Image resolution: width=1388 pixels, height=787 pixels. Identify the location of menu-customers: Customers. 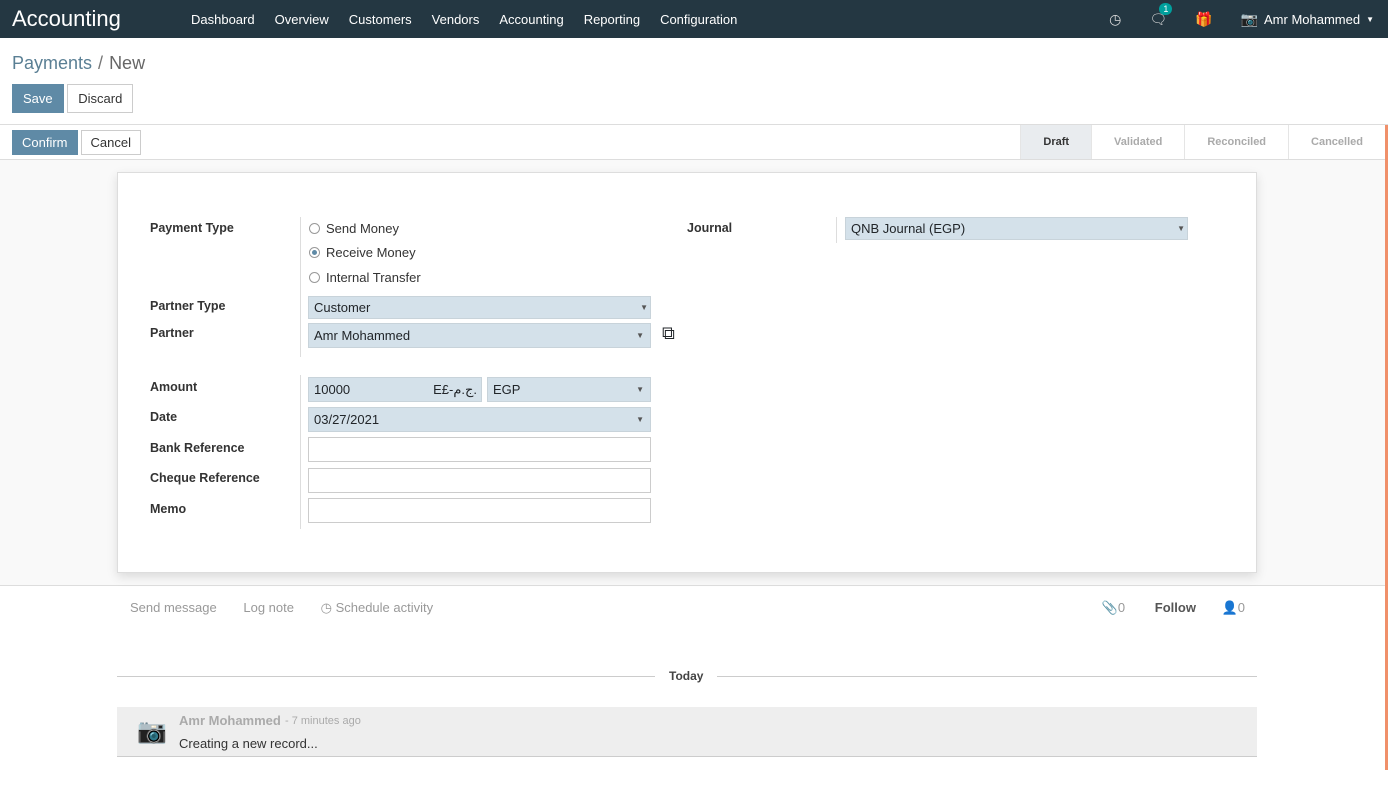
(380, 19).